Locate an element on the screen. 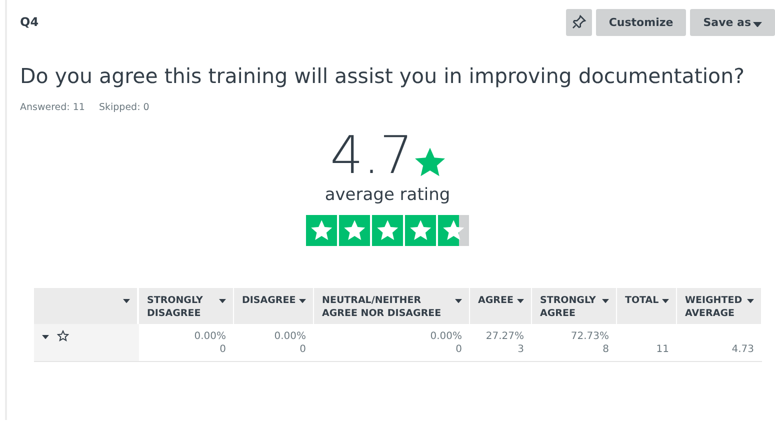  count-value: 3 is located at coordinates (521, 349).